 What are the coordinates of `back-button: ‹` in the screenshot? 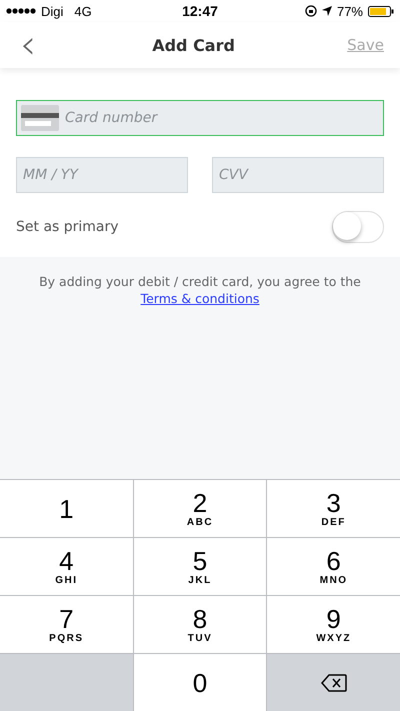 It's located at (28, 45).